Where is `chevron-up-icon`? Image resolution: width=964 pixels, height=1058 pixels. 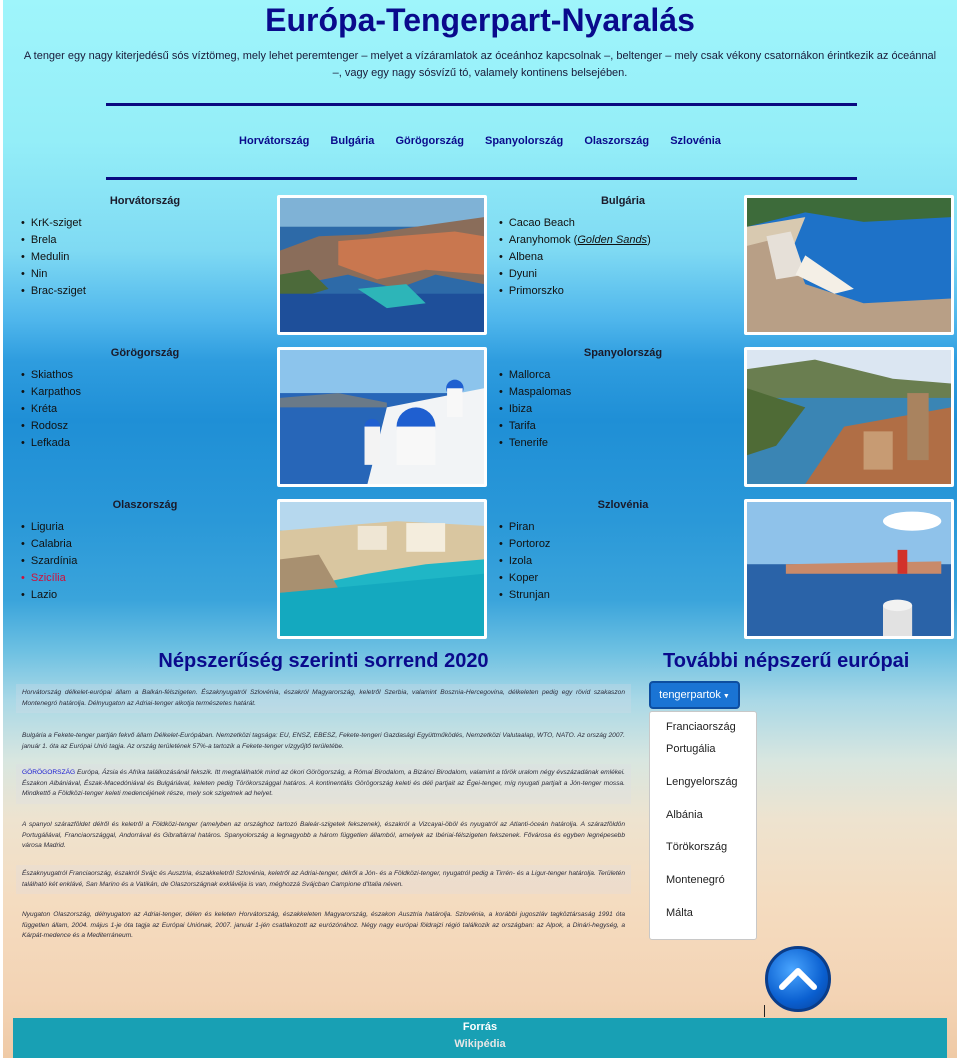
chevron-up-icon is located at coordinates (798, 979).